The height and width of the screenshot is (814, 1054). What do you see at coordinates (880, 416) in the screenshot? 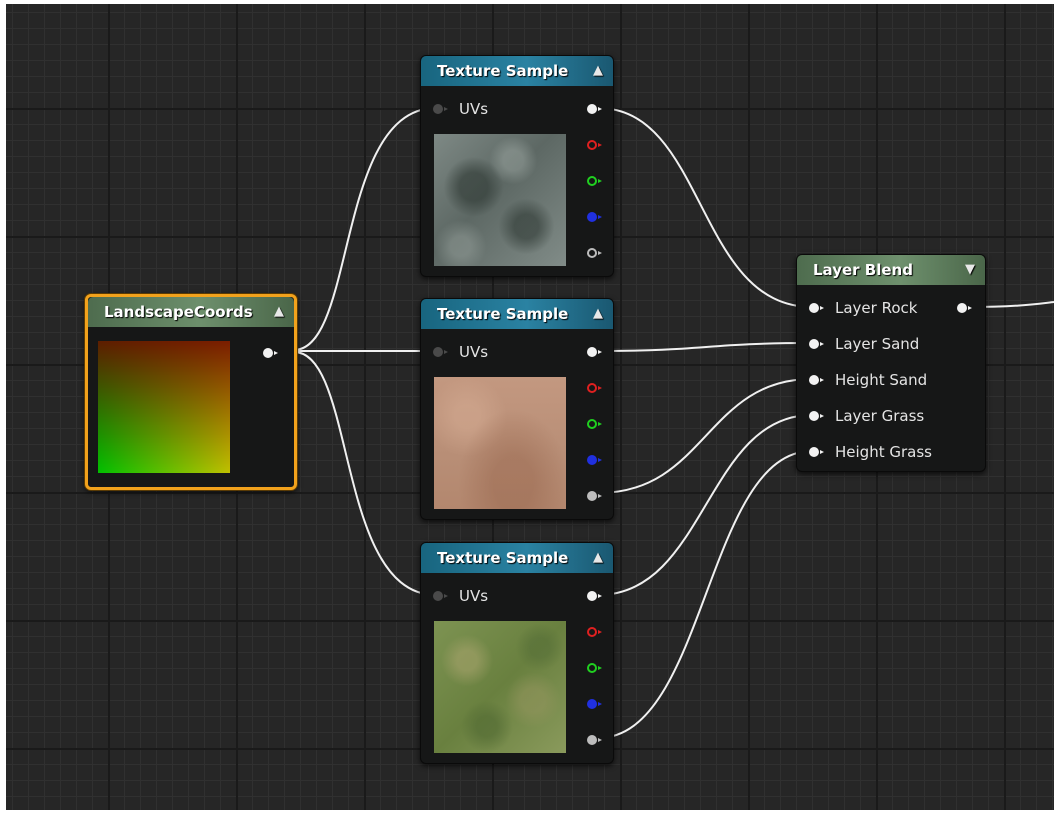
I see `layer-grass-label: Layer Grass` at bounding box center [880, 416].